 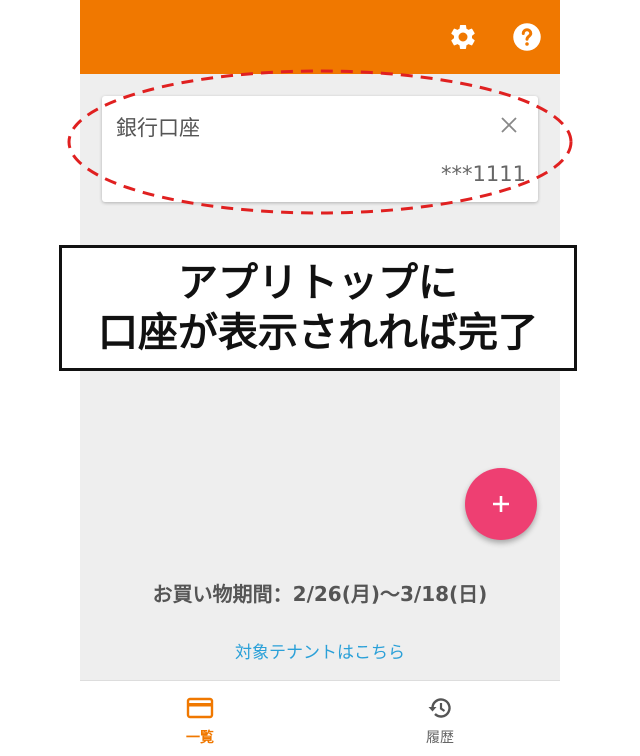 I want to click on bottom-navigation: 一覧 履歴, so click(x=320, y=718).